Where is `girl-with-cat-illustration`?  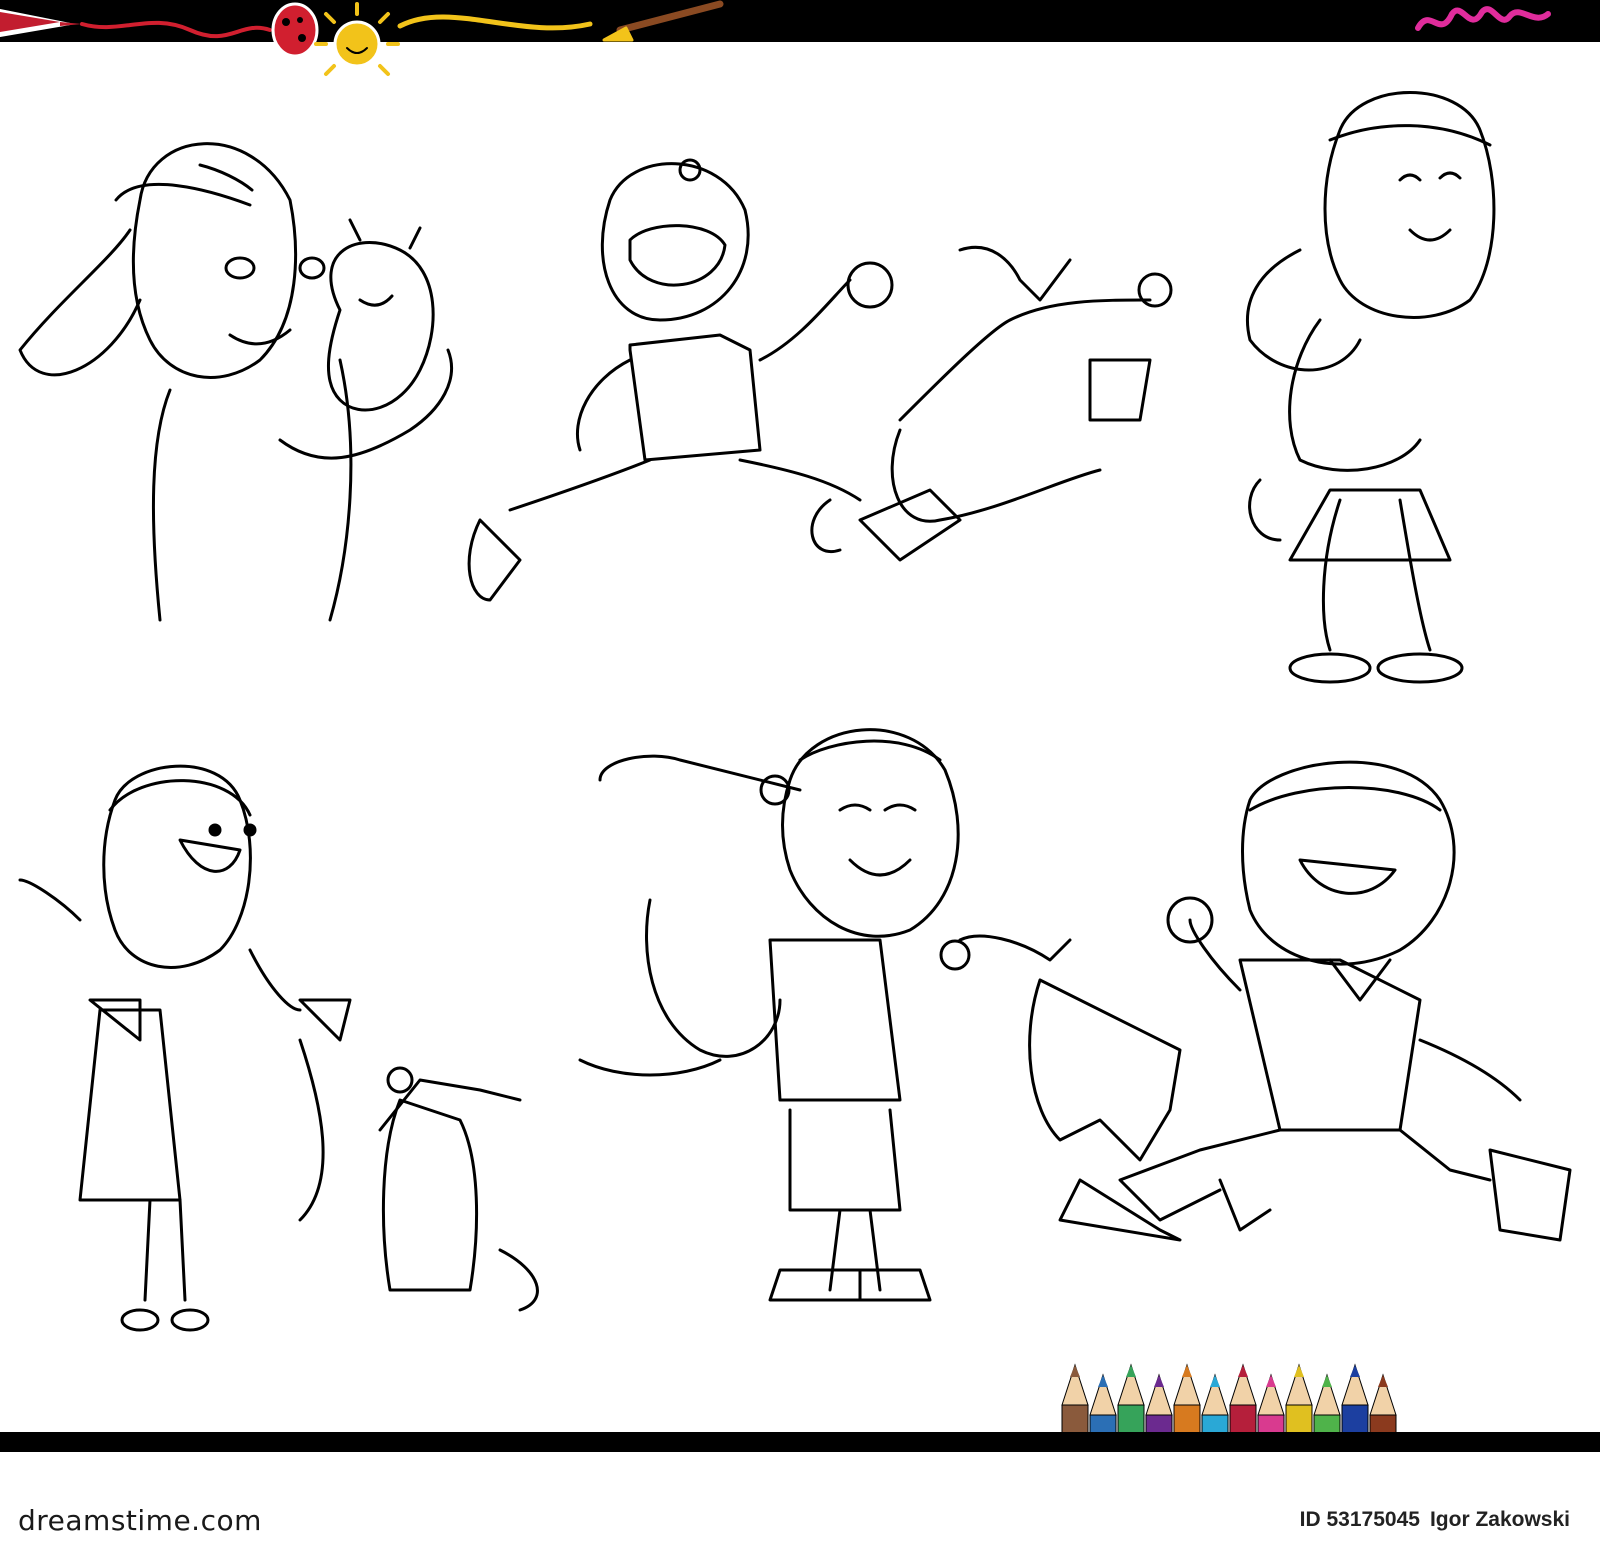
girl-with-cat-illustration is located at coordinates (1370, 387).